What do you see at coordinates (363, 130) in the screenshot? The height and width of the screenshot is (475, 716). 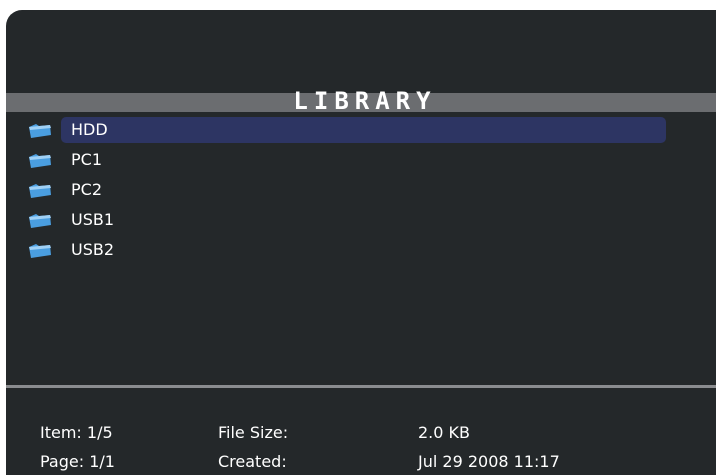 I see `list-item-label: HDD` at bounding box center [363, 130].